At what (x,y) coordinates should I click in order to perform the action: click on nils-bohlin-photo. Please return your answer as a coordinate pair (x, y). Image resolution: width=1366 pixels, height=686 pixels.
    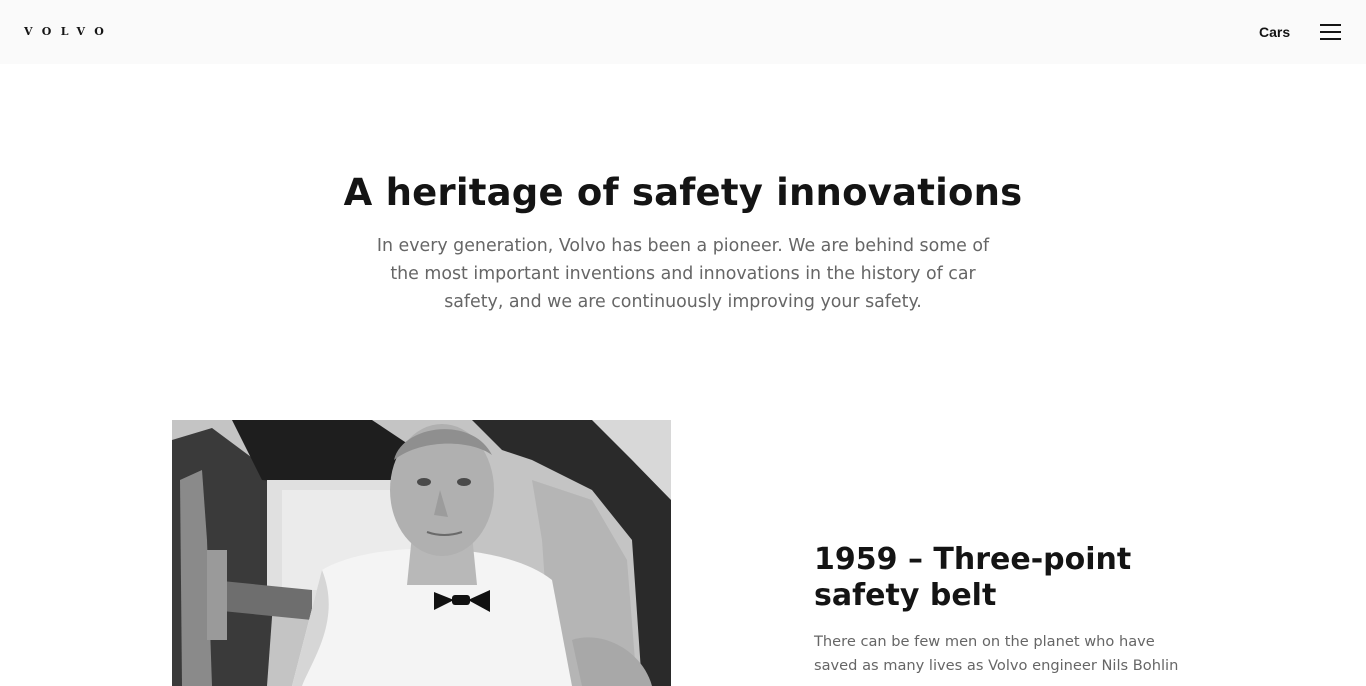
    Looking at the image, I should click on (421, 553).